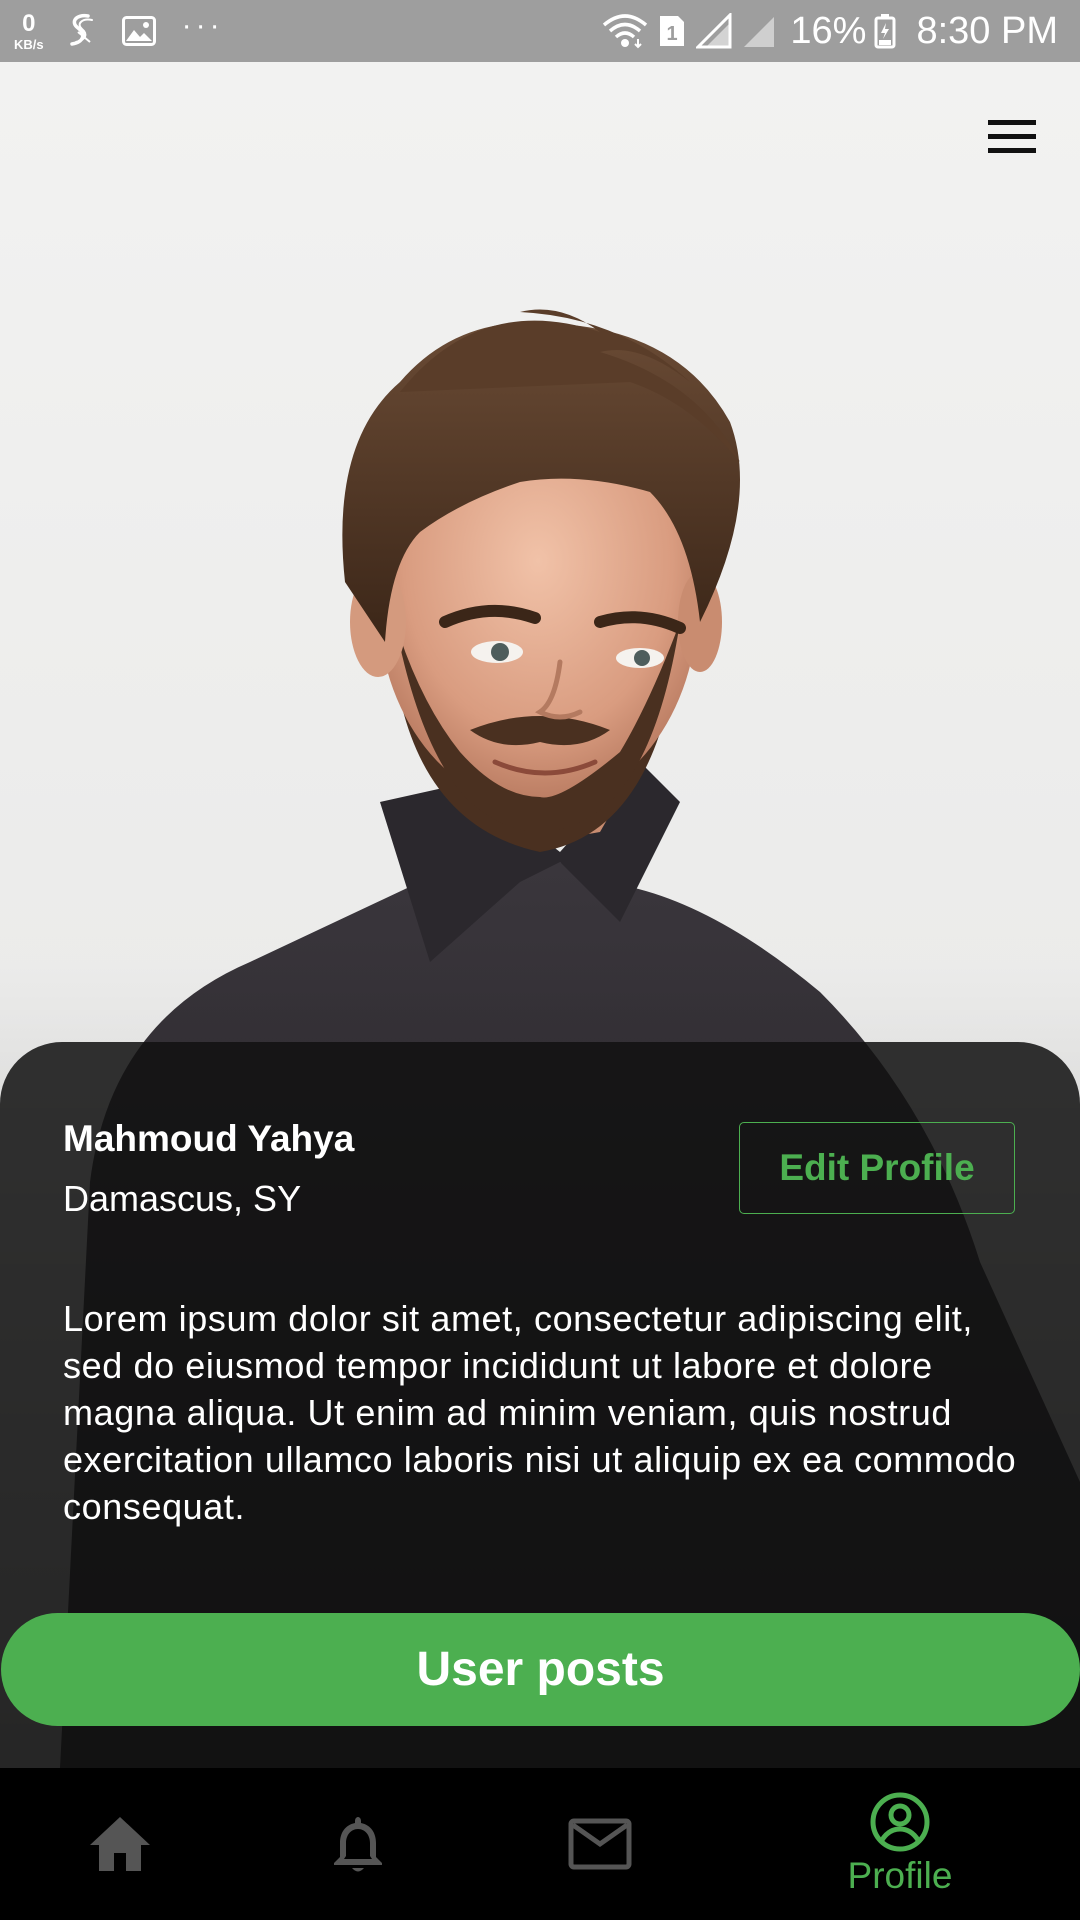 The width and height of the screenshot is (1080, 1920). I want to click on mail-icon, so click(600, 1844).